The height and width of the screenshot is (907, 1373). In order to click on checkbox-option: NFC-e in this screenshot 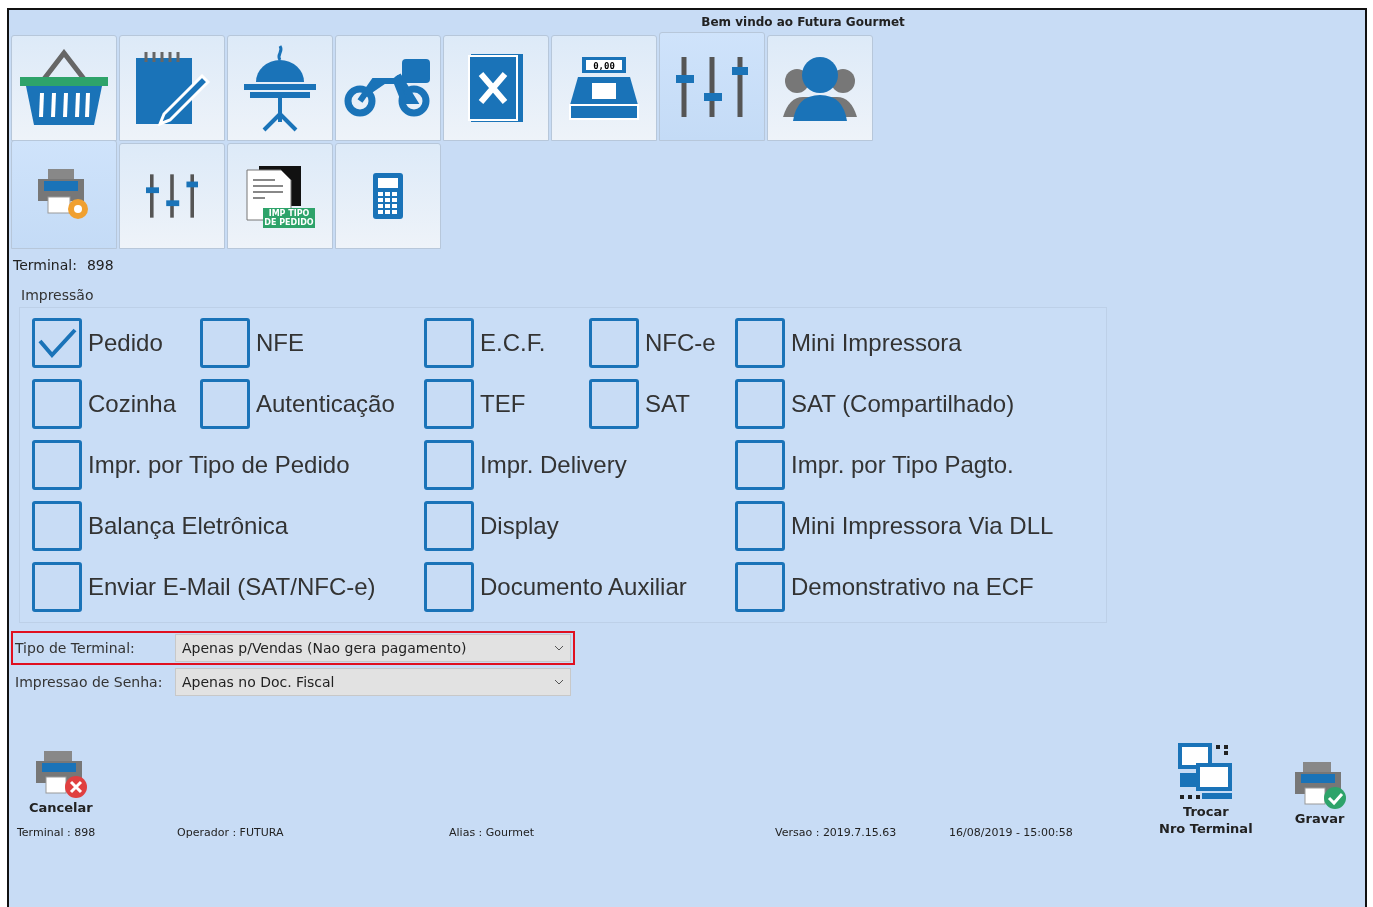, I will do `click(662, 343)`.